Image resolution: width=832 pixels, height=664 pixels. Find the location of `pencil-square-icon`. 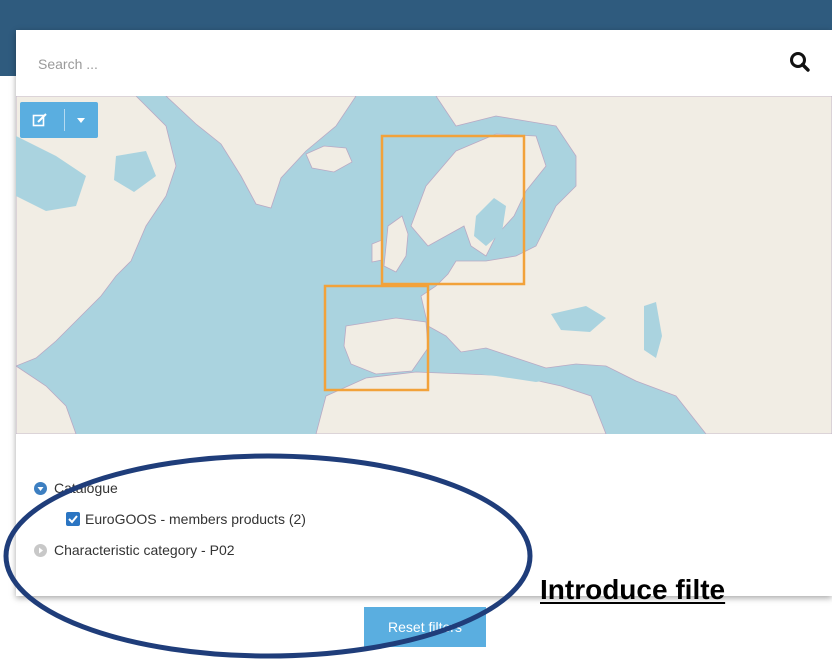

pencil-square-icon is located at coordinates (40, 122).